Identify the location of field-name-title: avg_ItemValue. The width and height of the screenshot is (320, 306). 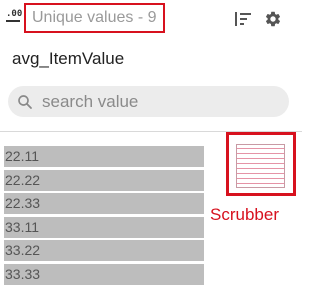
(68, 58).